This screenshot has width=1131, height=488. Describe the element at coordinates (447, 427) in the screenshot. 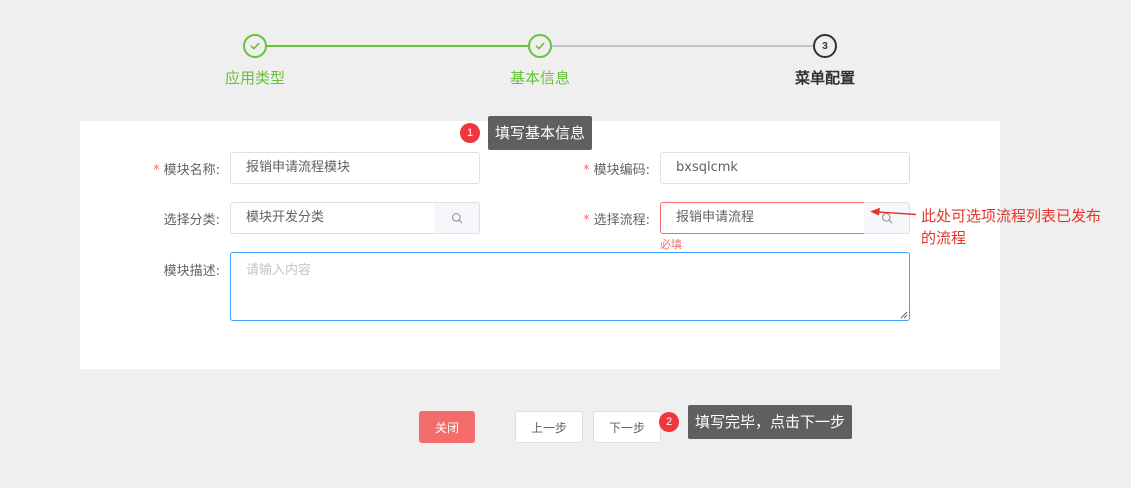

I see `close-button: 关闭` at that location.